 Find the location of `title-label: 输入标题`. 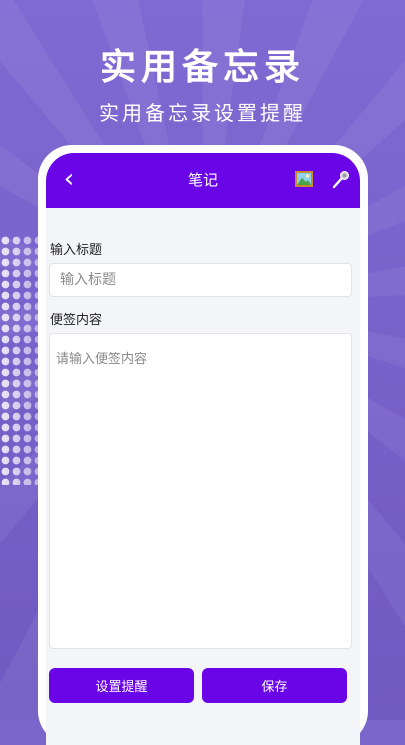

title-label: 输入标题 is located at coordinates (76, 250).